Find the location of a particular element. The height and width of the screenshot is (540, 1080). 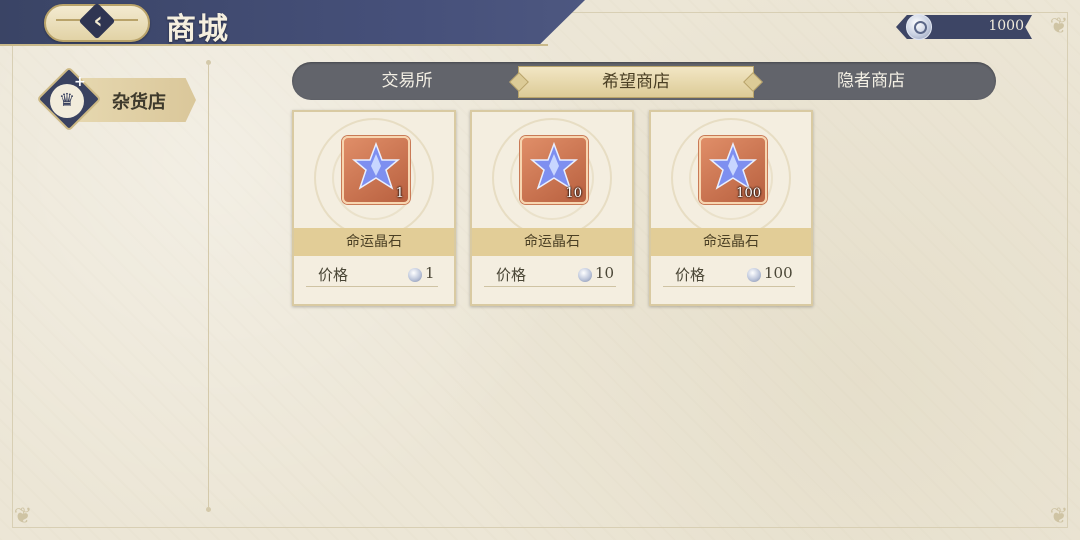

shop-item-card: 100 命运晶石 价格 100 is located at coordinates (731, 208).